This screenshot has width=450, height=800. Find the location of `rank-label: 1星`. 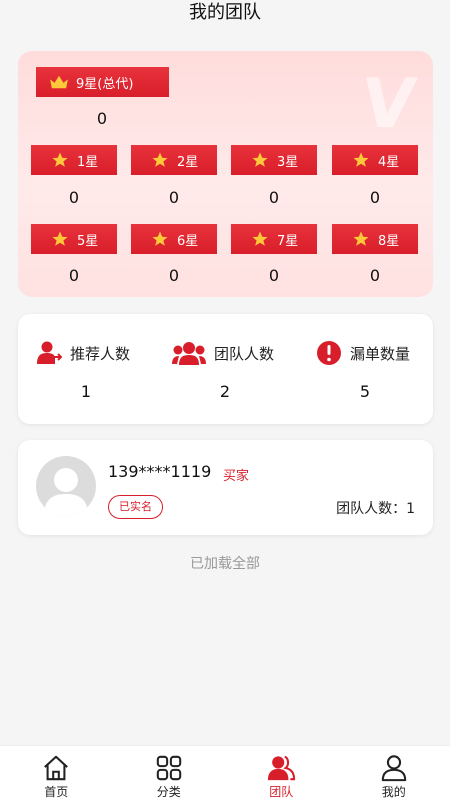

rank-label: 1星 is located at coordinates (88, 162).